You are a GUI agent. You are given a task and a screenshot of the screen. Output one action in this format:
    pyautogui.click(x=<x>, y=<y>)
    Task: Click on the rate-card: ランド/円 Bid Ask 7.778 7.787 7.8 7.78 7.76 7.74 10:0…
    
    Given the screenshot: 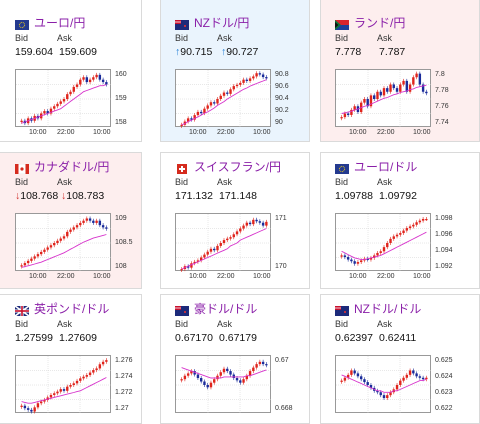 What is the action you would take?
    pyautogui.click(x=400, y=71)
    